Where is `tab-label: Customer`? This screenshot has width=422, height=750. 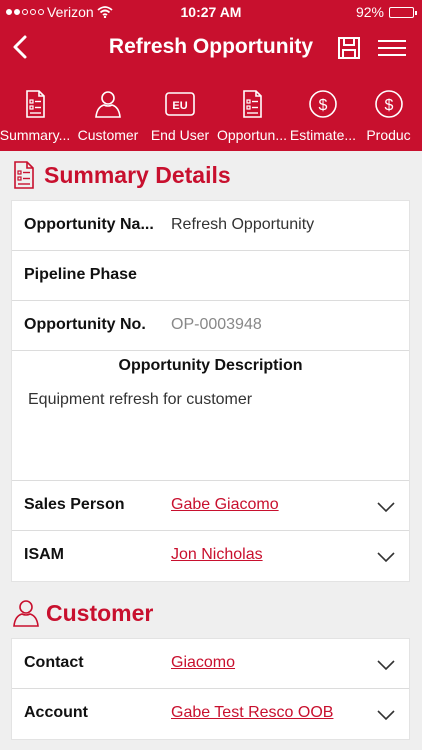
tab-label: Customer is located at coordinates (108, 135).